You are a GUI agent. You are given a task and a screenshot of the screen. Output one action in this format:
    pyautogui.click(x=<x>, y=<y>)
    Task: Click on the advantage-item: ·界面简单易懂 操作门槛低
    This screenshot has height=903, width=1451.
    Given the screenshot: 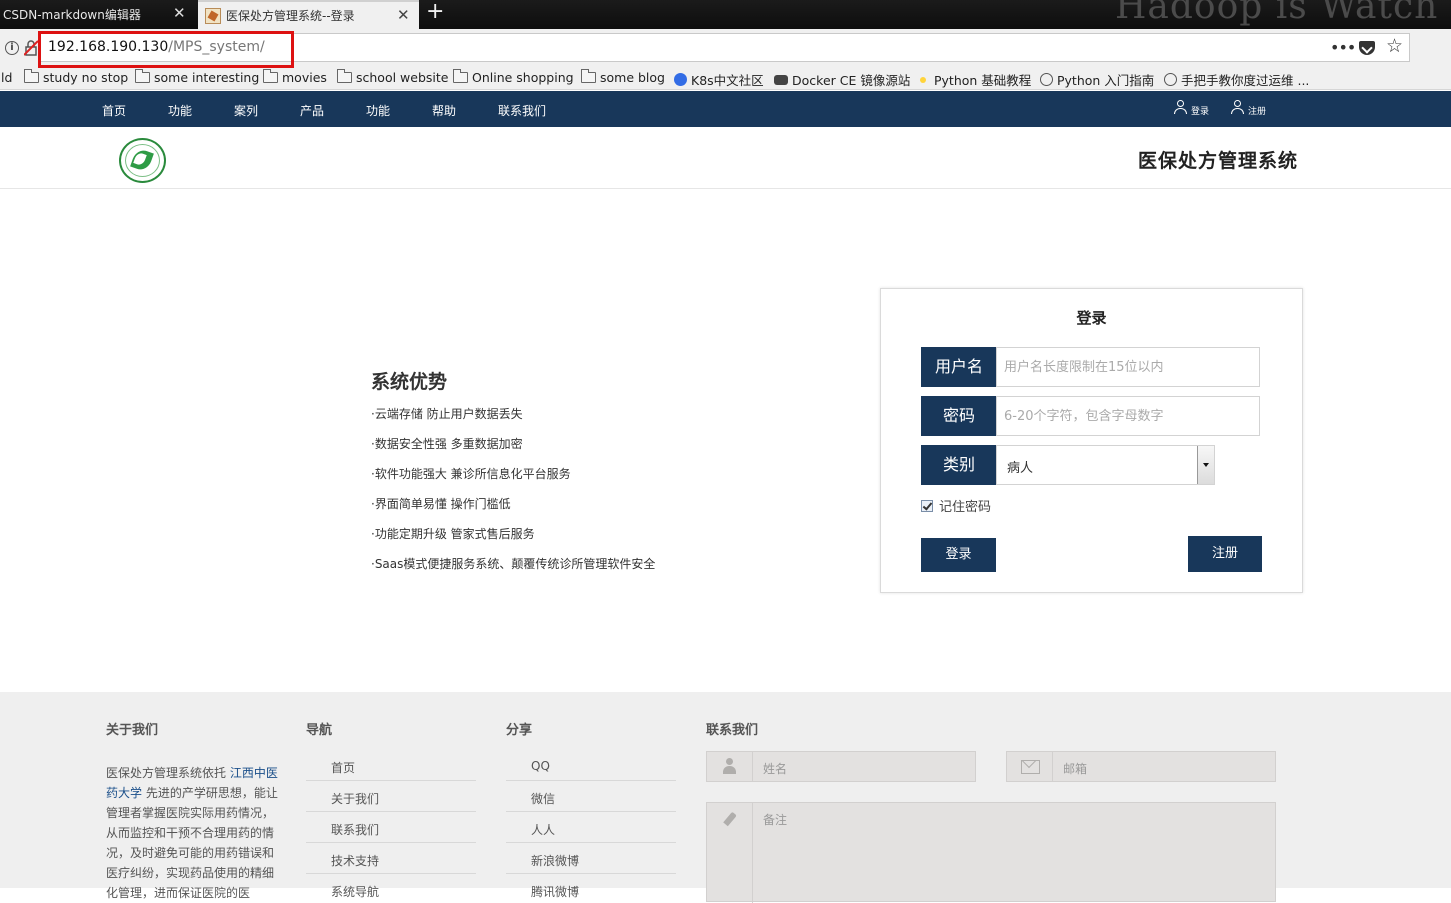 What is the action you would take?
    pyautogui.click(x=441, y=504)
    